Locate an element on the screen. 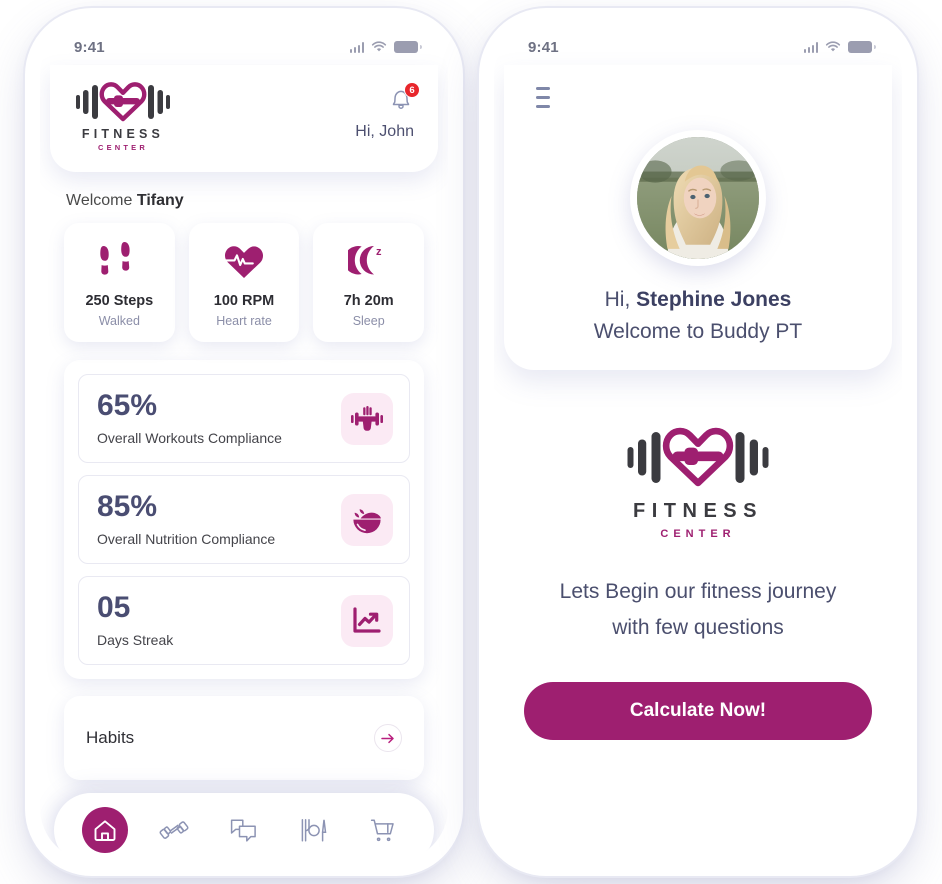 This screenshot has height=884, width=942. tab-meals is located at coordinates (314, 830).